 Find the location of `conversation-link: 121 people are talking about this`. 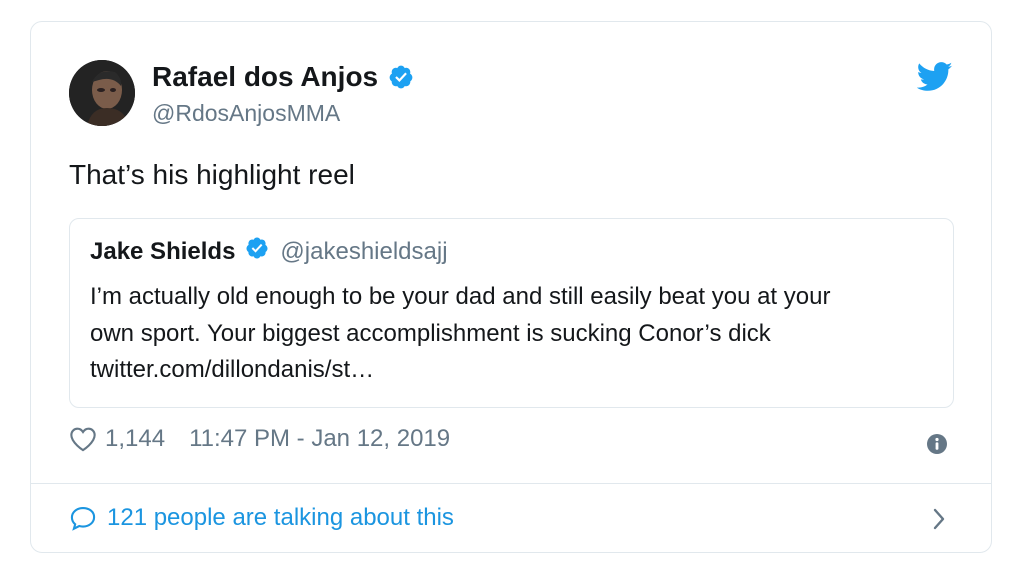

conversation-link: 121 people are talking about this is located at coordinates (261, 518).